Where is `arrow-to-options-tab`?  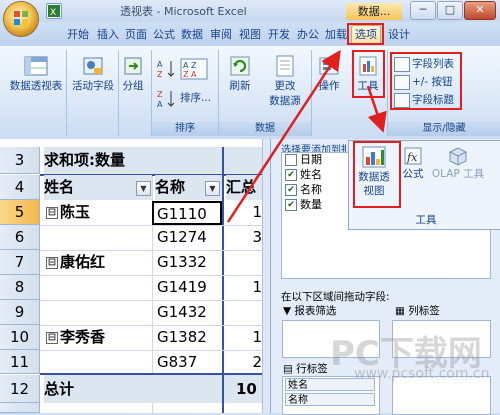
arrow-to-options-tab is located at coordinates (283, 136).